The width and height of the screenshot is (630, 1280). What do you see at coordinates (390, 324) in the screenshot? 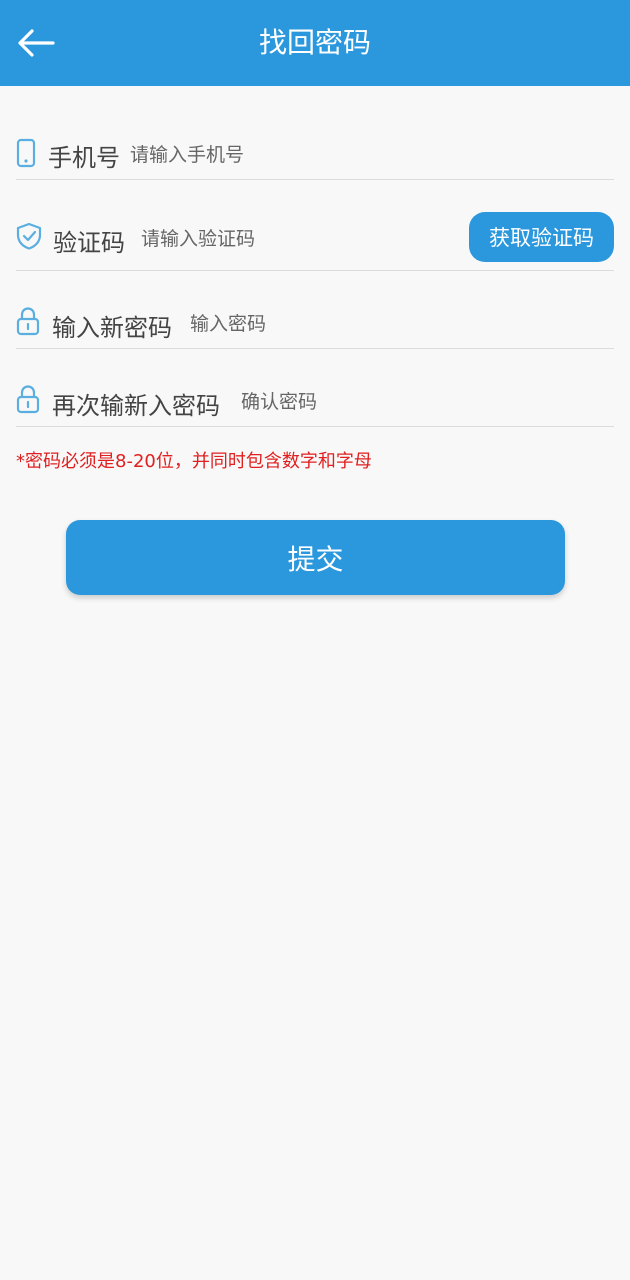
I see `new-password-input` at bounding box center [390, 324].